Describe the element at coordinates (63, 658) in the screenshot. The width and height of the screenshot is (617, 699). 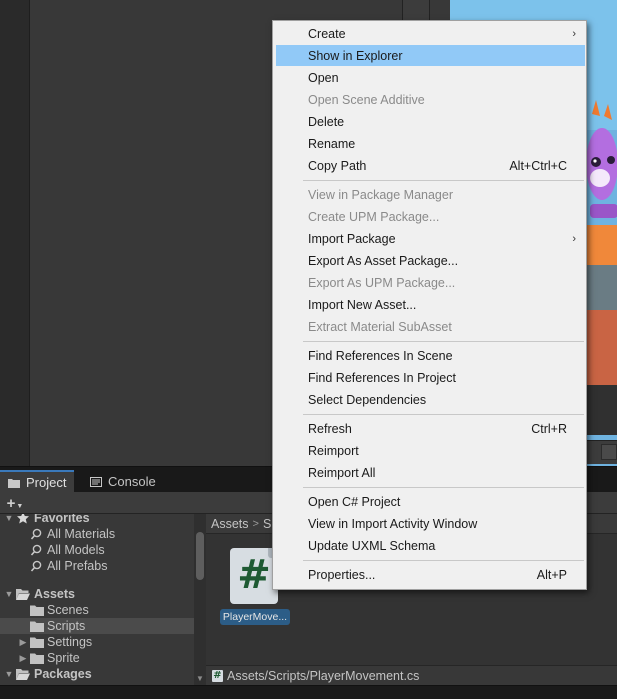
I see `tree-item-label: Sprite` at that location.